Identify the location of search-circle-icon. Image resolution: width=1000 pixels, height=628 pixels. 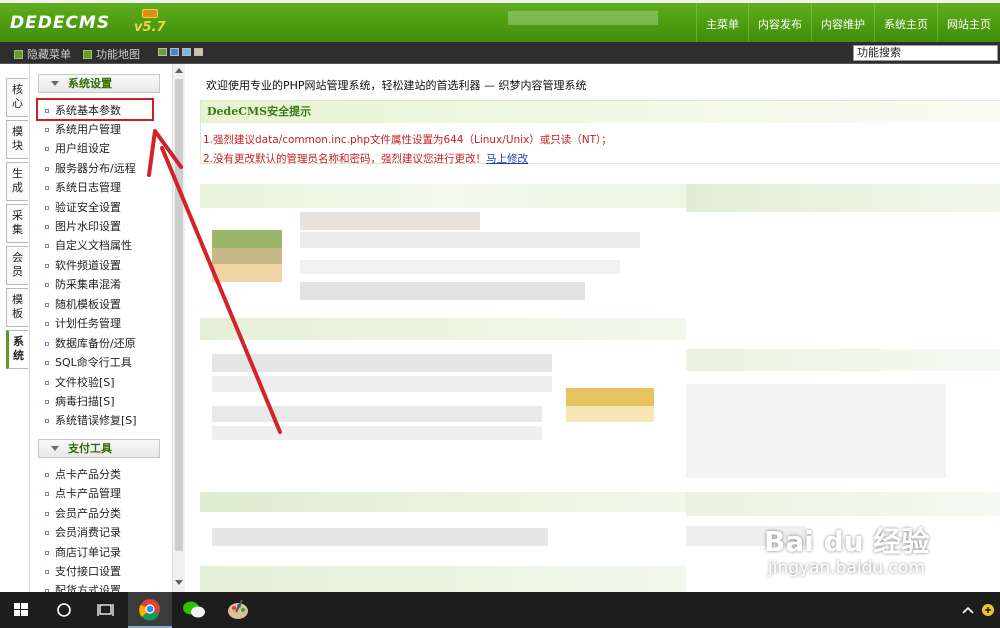
(64, 610).